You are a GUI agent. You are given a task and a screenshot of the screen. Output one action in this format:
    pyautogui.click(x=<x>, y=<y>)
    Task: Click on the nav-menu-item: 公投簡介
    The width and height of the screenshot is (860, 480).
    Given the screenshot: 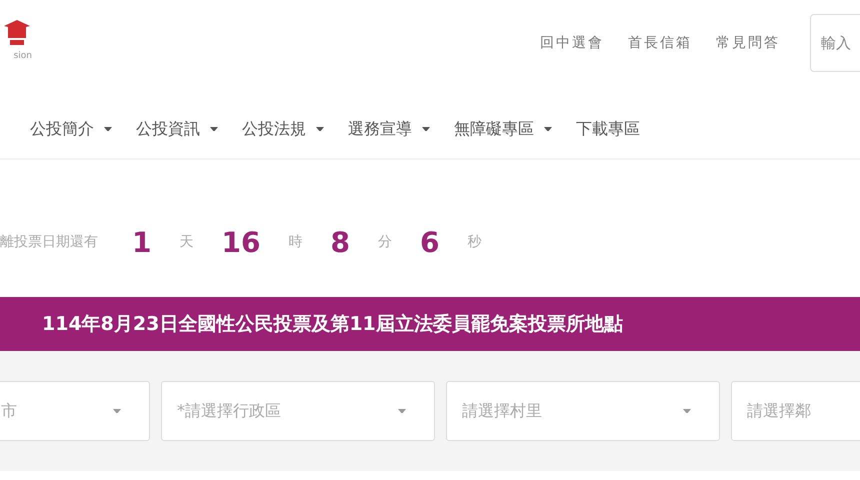 What is the action you would take?
    pyautogui.click(x=71, y=129)
    